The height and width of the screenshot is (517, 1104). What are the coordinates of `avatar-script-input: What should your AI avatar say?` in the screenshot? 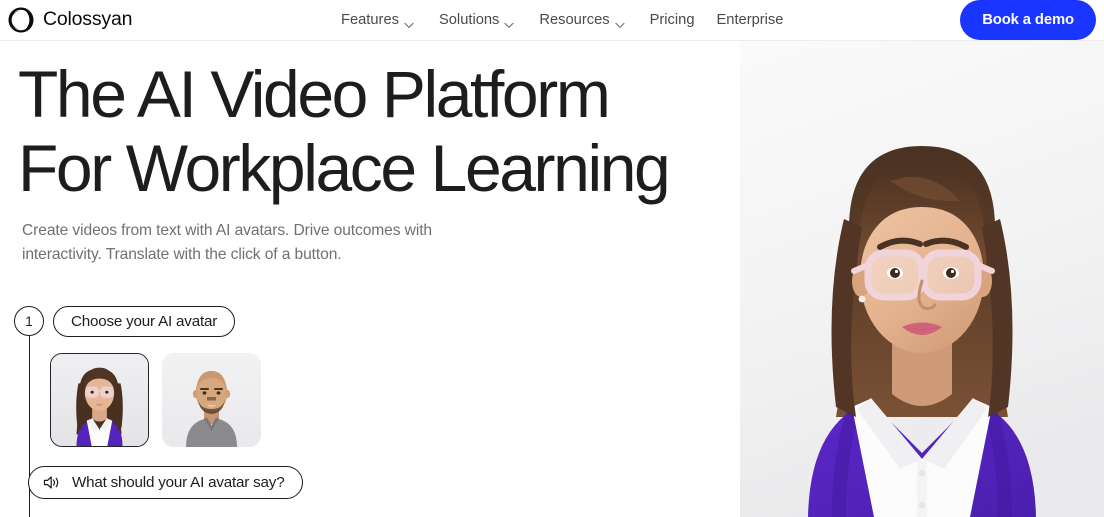 It's located at (166, 482).